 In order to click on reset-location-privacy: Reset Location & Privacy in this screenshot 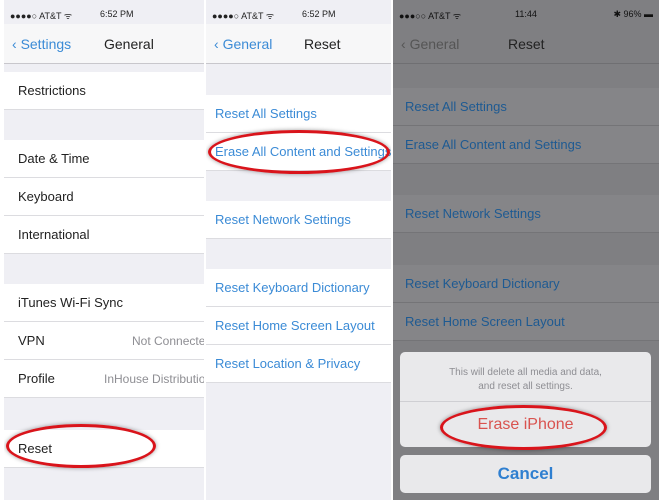, I will do `click(298, 364)`.